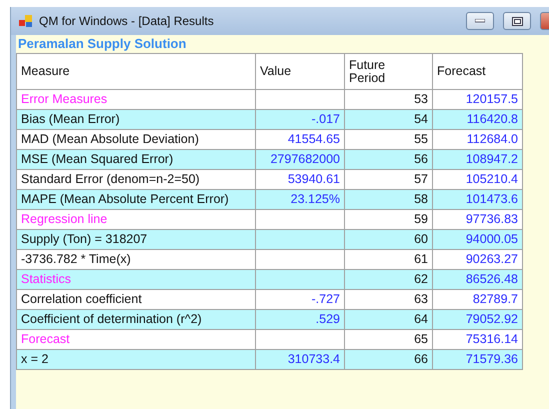  I want to click on table-cell: 23.125%, so click(300, 200).